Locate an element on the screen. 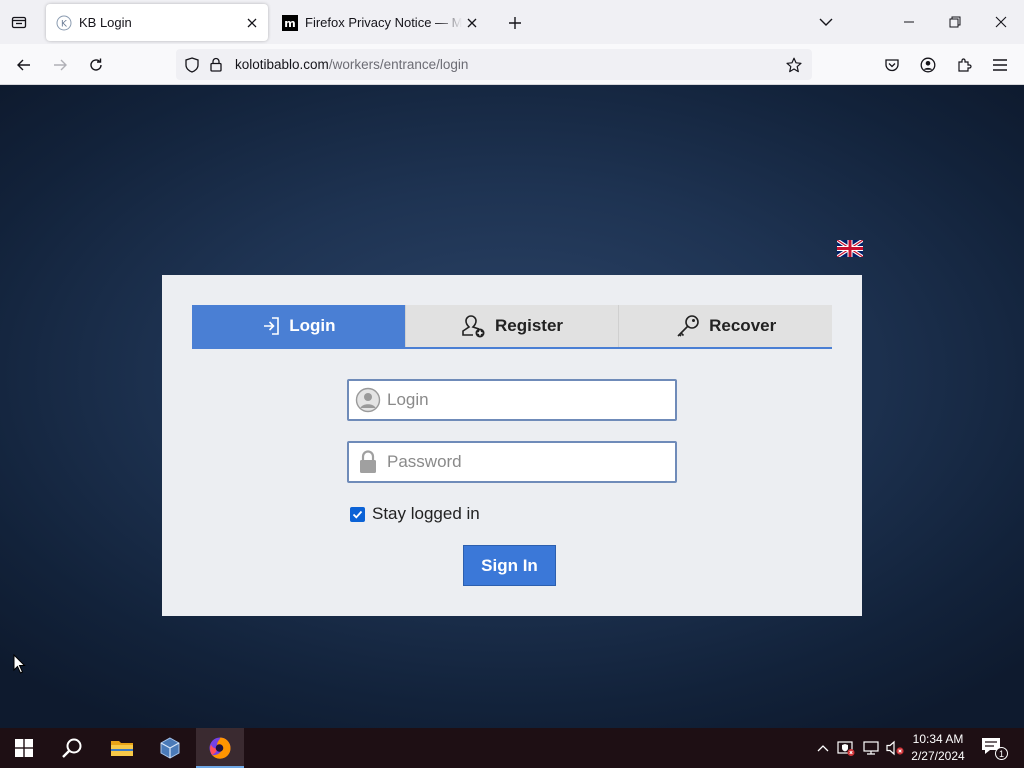 This screenshot has height=768, width=1024. new-tab-button is located at coordinates (515, 23).